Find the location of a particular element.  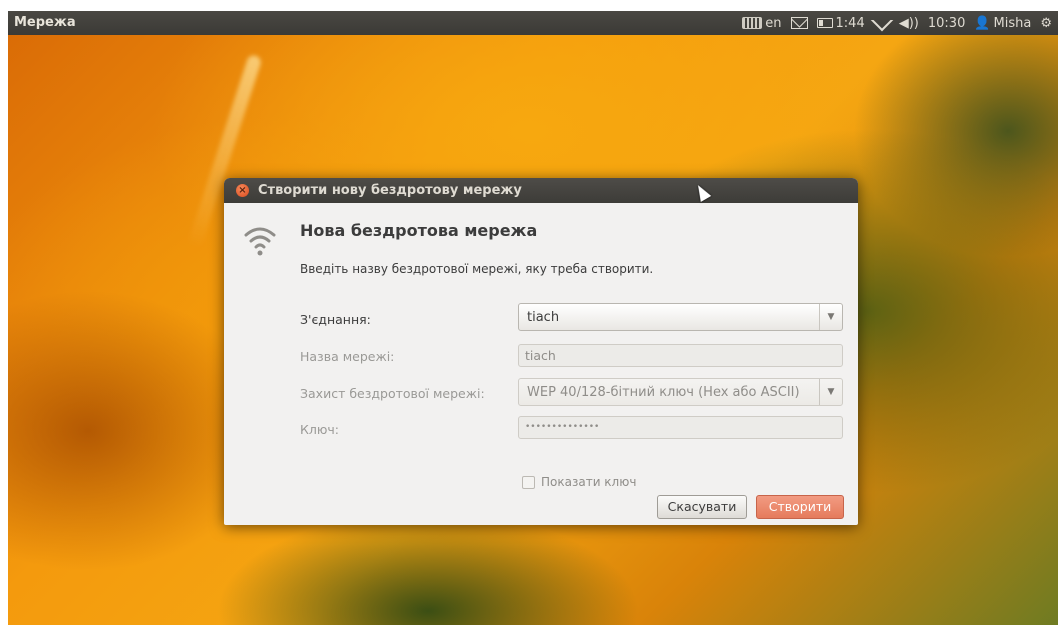

user-icon: 👤 is located at coordinates (982, 23).